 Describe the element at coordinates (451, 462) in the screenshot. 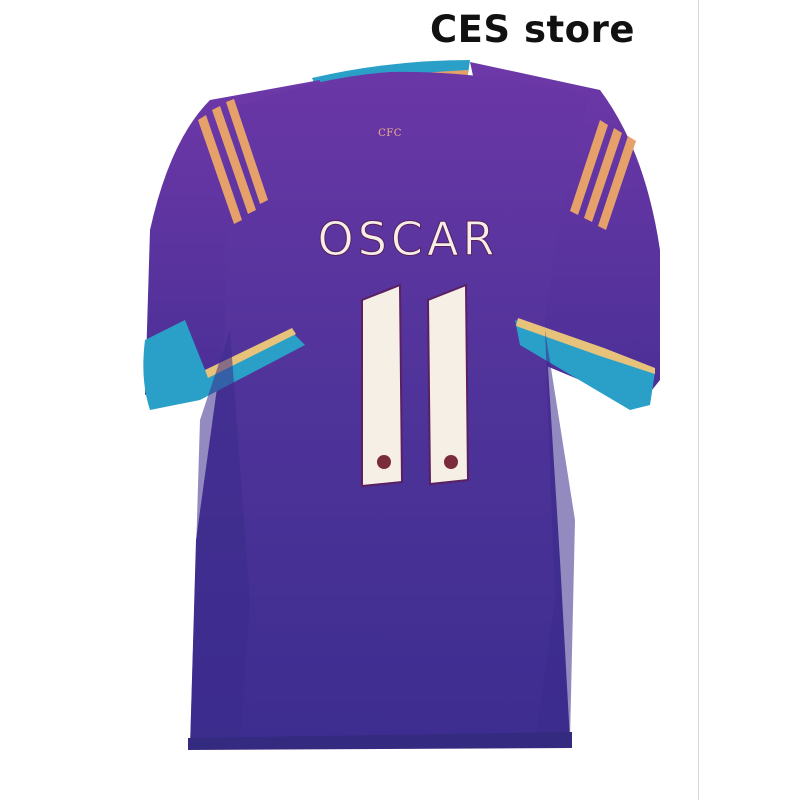

I see `league-logo-right` at that location.